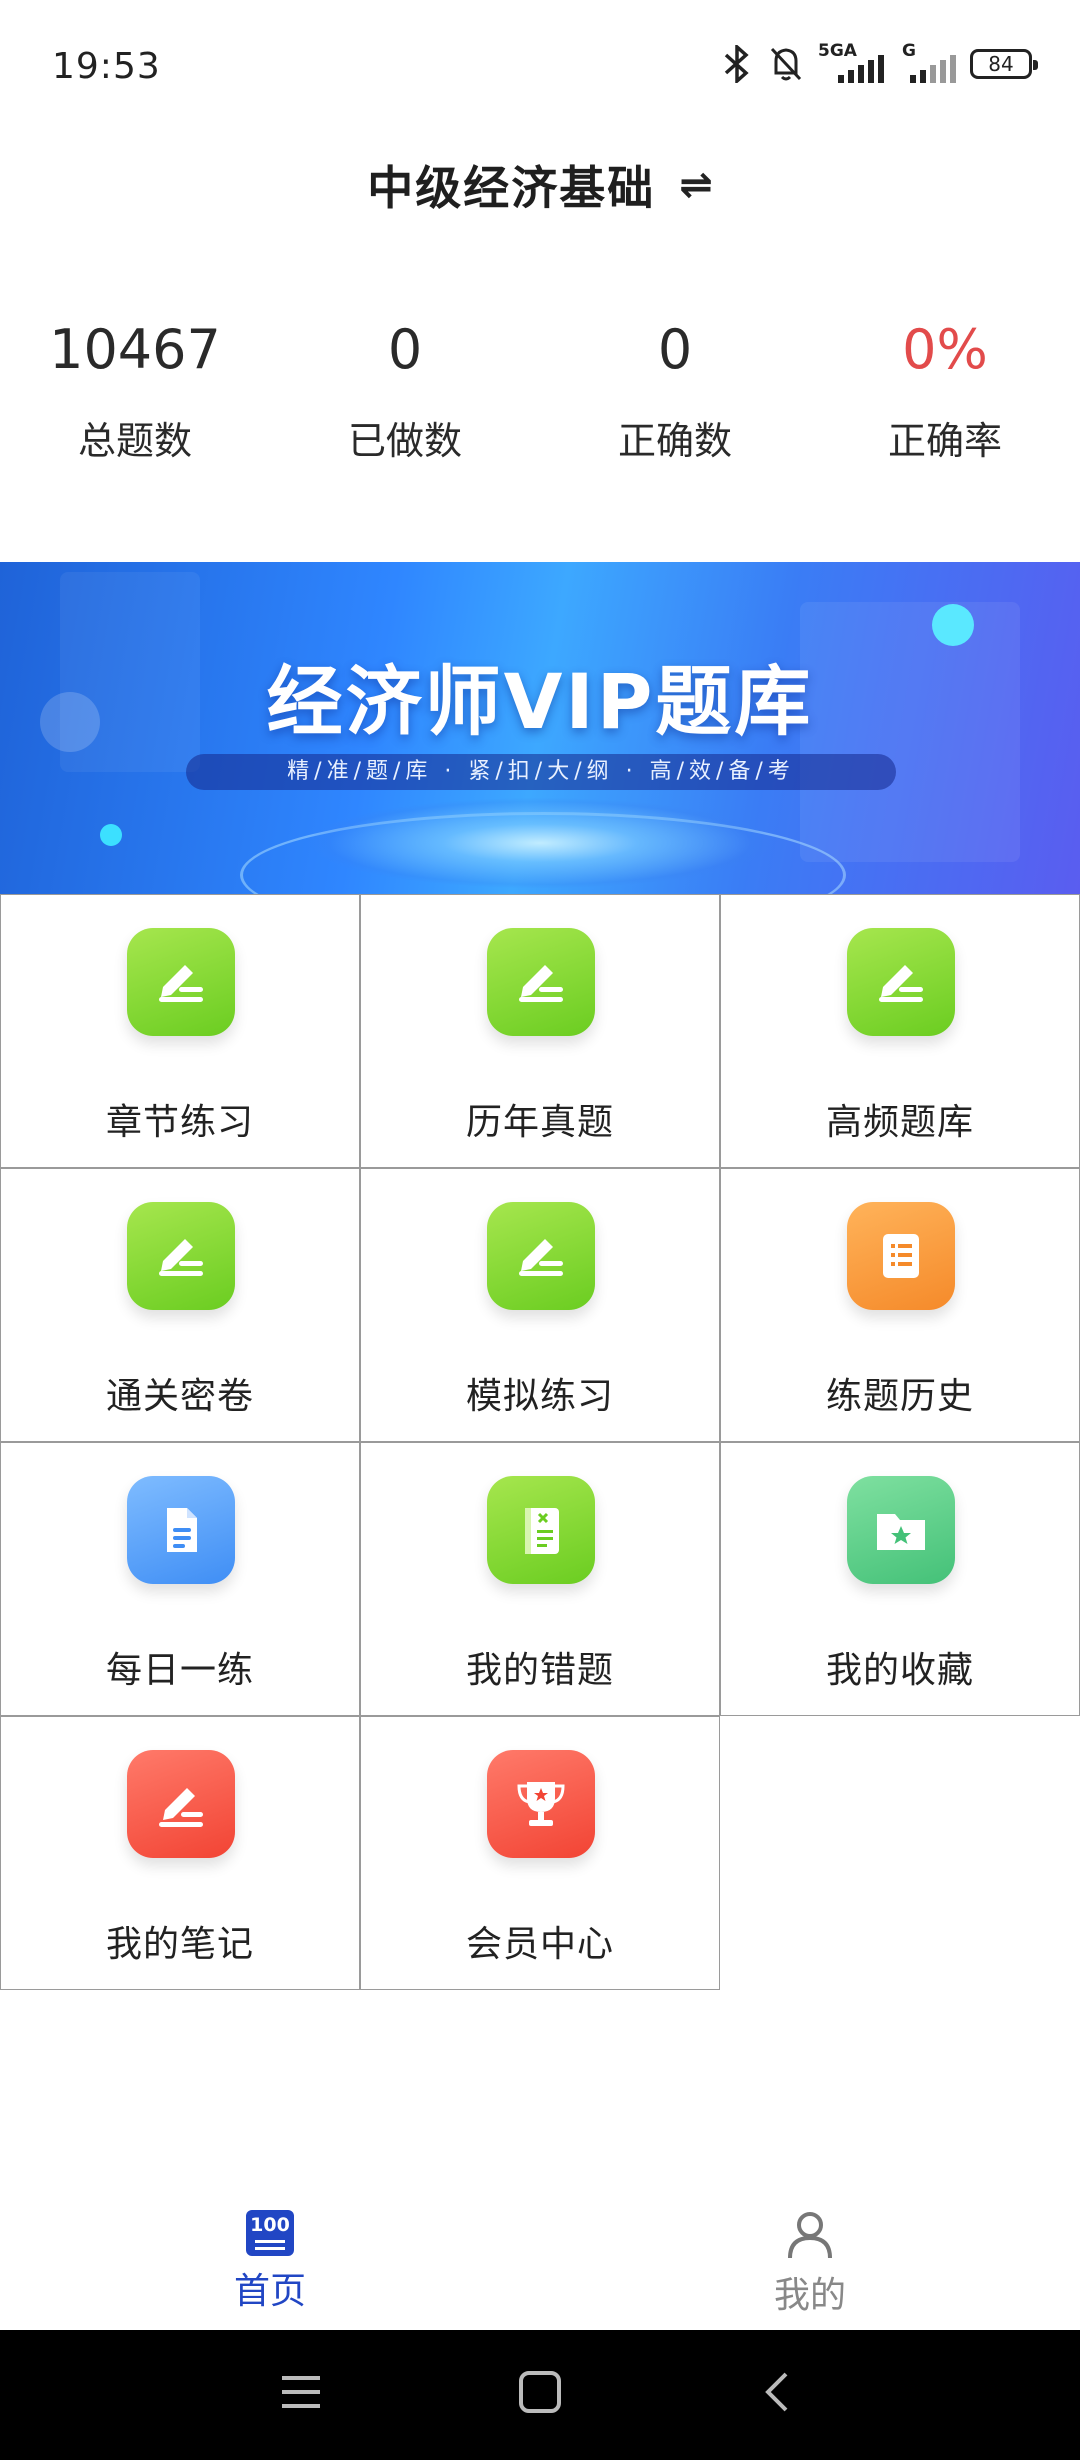 This screenshot has width=1080, height=2460. I want to click on back-icon, so click(777, 2392).